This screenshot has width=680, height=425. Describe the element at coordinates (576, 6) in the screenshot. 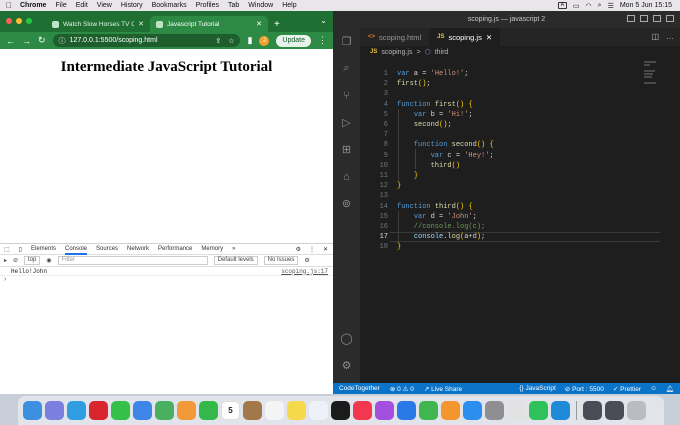

I see `battery-icon: ▭` at that location.